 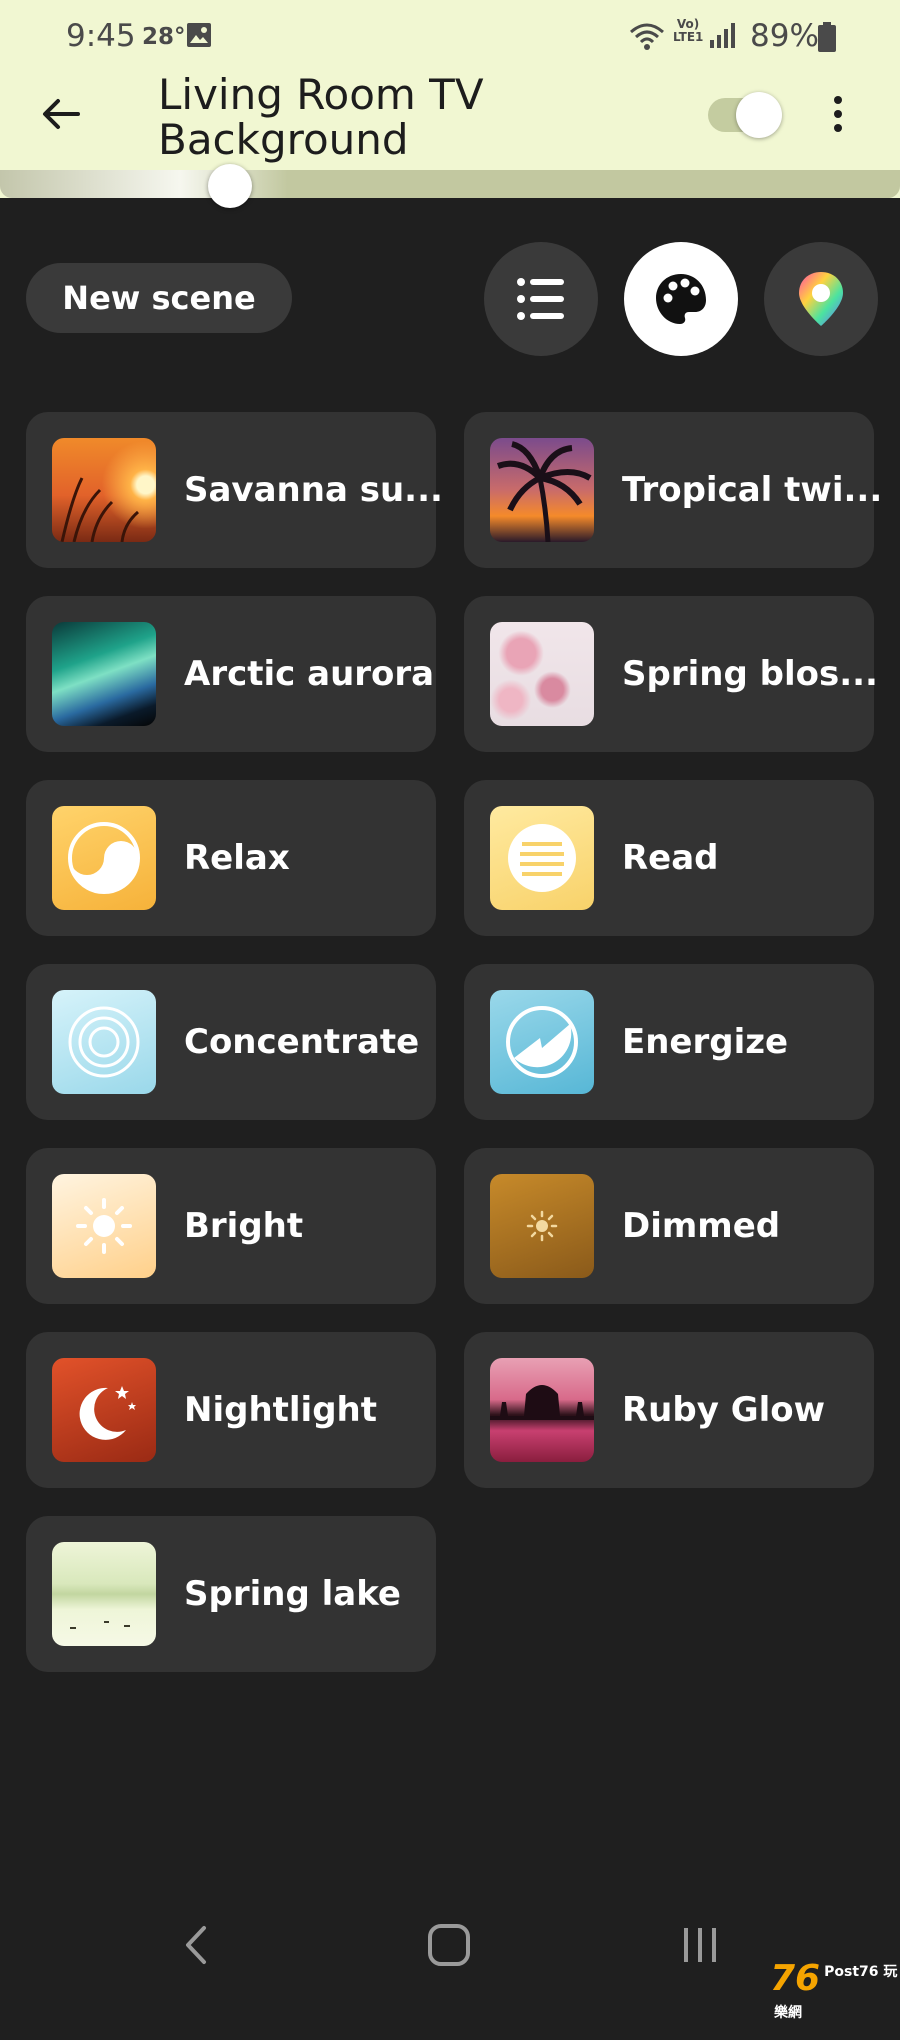 I want to click on page-title: Living Room TV Background, so click(x=321, y=117).